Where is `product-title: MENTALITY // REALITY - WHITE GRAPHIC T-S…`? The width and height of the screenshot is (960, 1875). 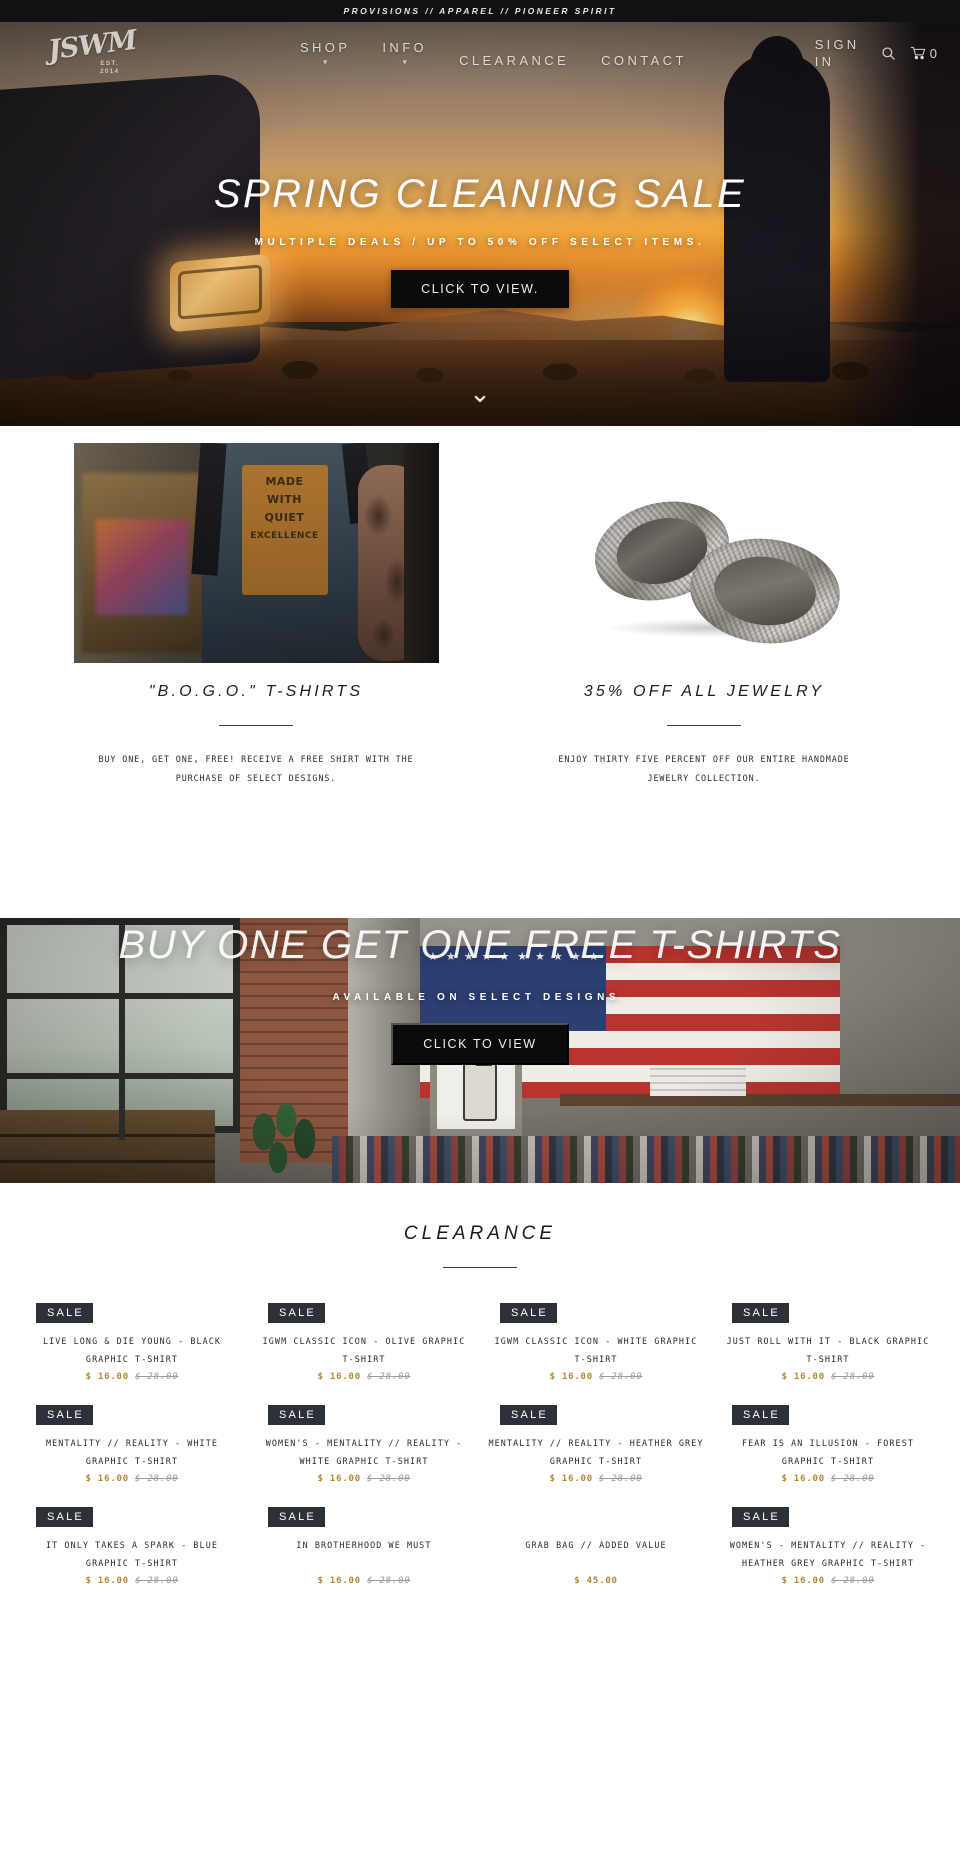 product-title: MENTALITY // REALITY - WHITE GRAPHIC T-S… is located at coordinates (132, 1452).